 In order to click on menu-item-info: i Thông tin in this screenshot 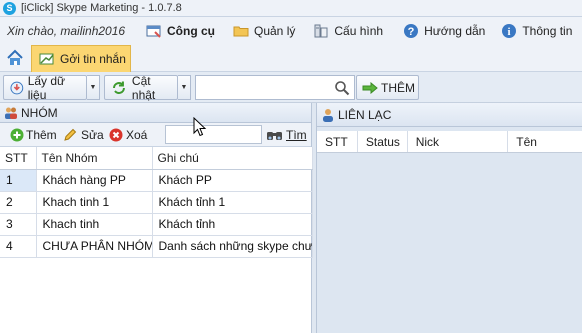, I will do `click(536, 31)`.